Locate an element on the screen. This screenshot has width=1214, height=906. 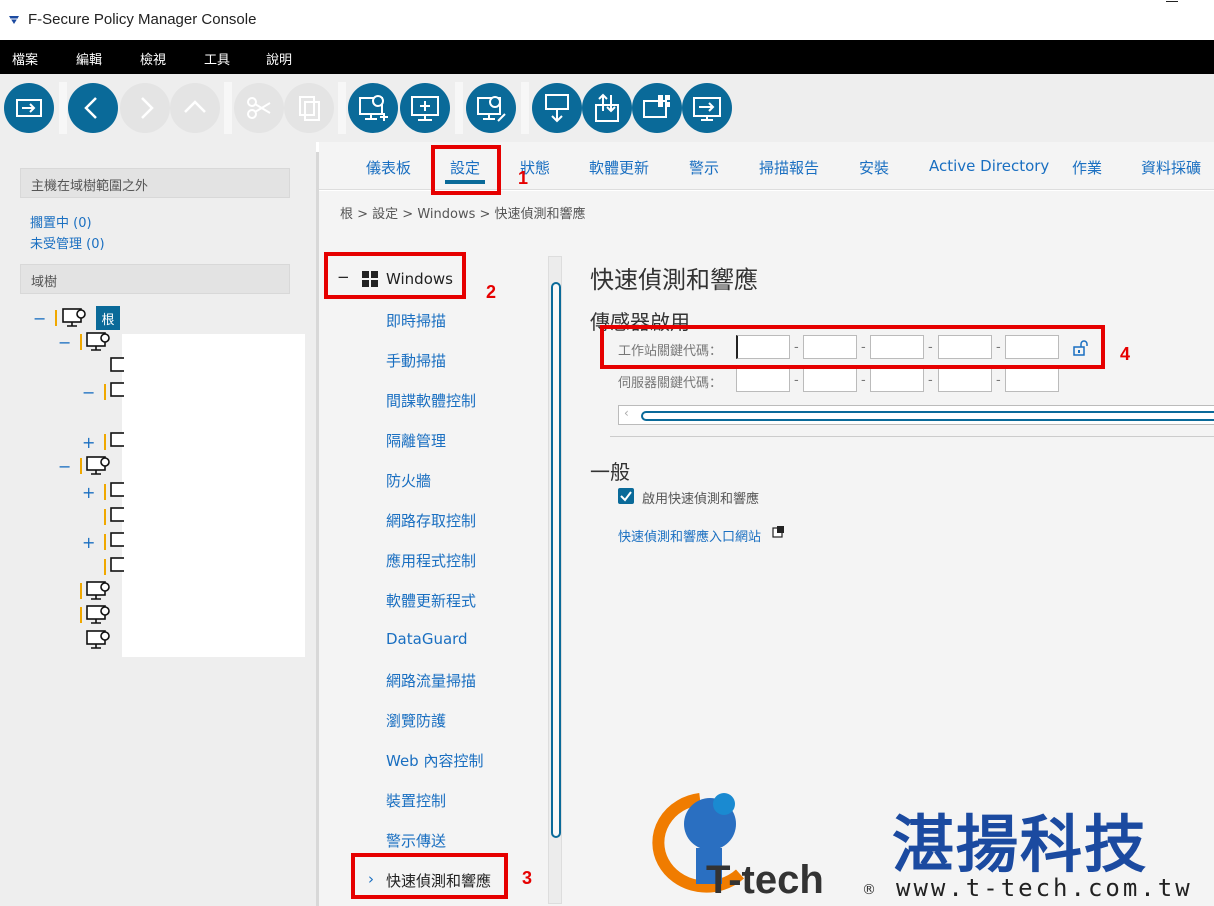
minimize-button is located at coordinates (1172, 1).